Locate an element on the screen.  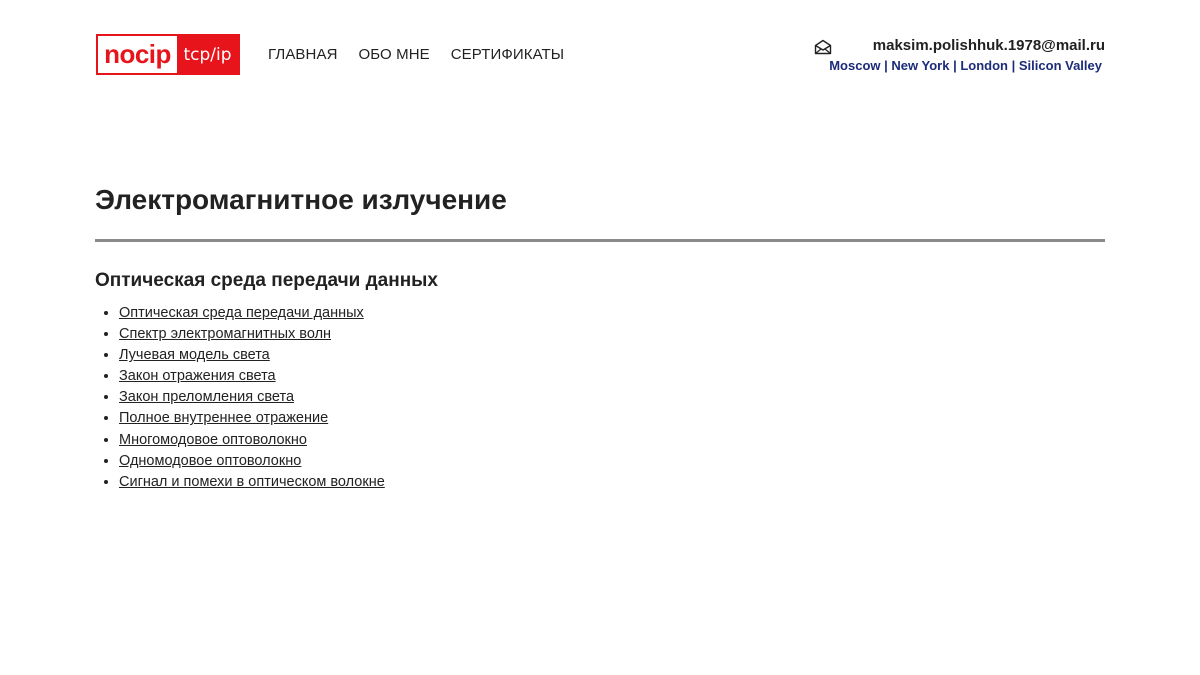
list-item: Полное внутреннее отражение is located at coordinates (252, 418).